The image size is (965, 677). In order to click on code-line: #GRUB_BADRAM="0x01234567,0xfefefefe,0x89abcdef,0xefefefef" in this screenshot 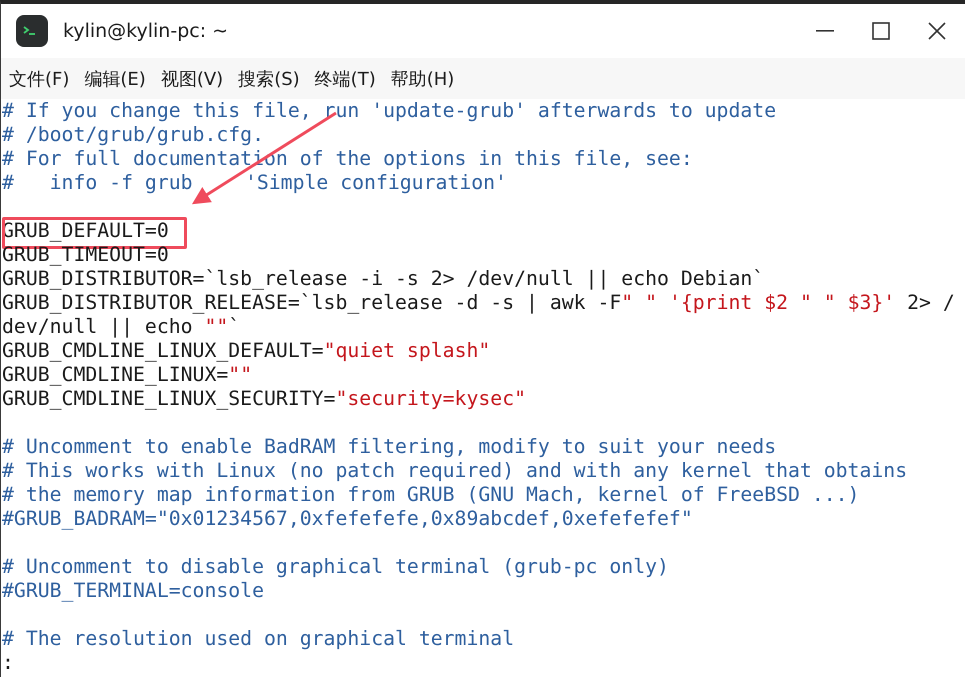, I will do `click(347, 518)`.